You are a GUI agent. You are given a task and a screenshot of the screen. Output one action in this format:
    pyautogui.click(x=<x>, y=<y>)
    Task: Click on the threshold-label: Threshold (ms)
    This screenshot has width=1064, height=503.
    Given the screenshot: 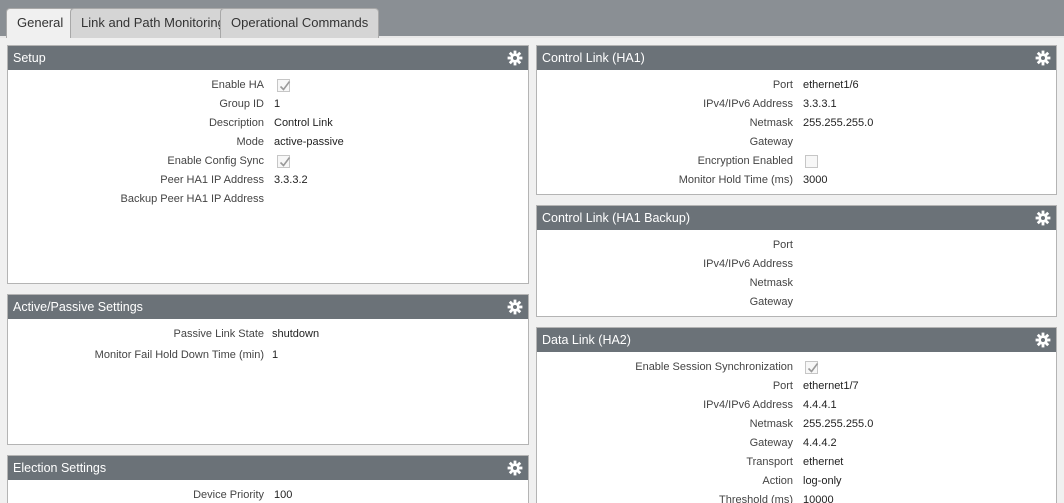 What is the action you would take?
    pyautogui.click(x=756, y=498)
    